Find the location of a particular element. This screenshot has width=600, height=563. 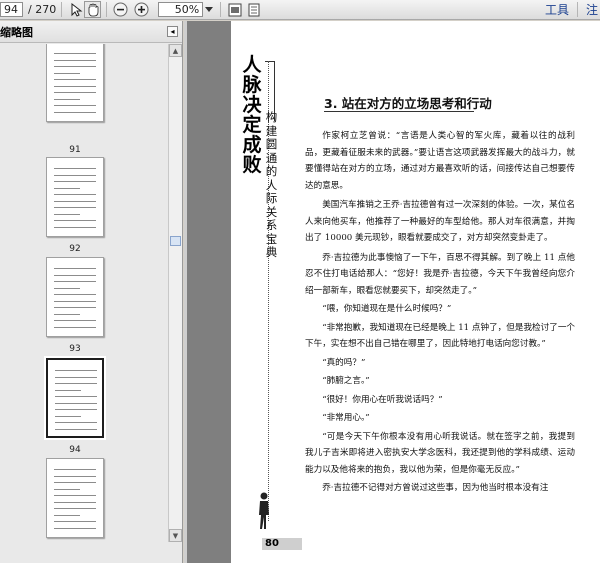

zoom-out-icon is located at coordinates (120, 9).